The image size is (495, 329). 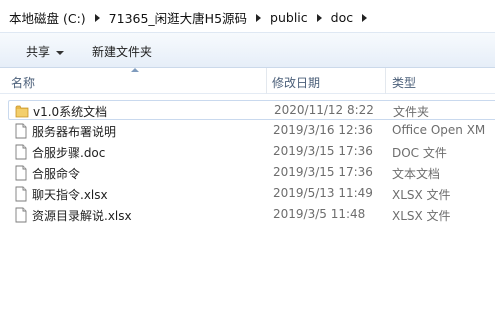 I want to click on file-row: 聊天指令.xlsx 2019/5/13 11:49 XLSX 文件, so click(x=251, y=194).